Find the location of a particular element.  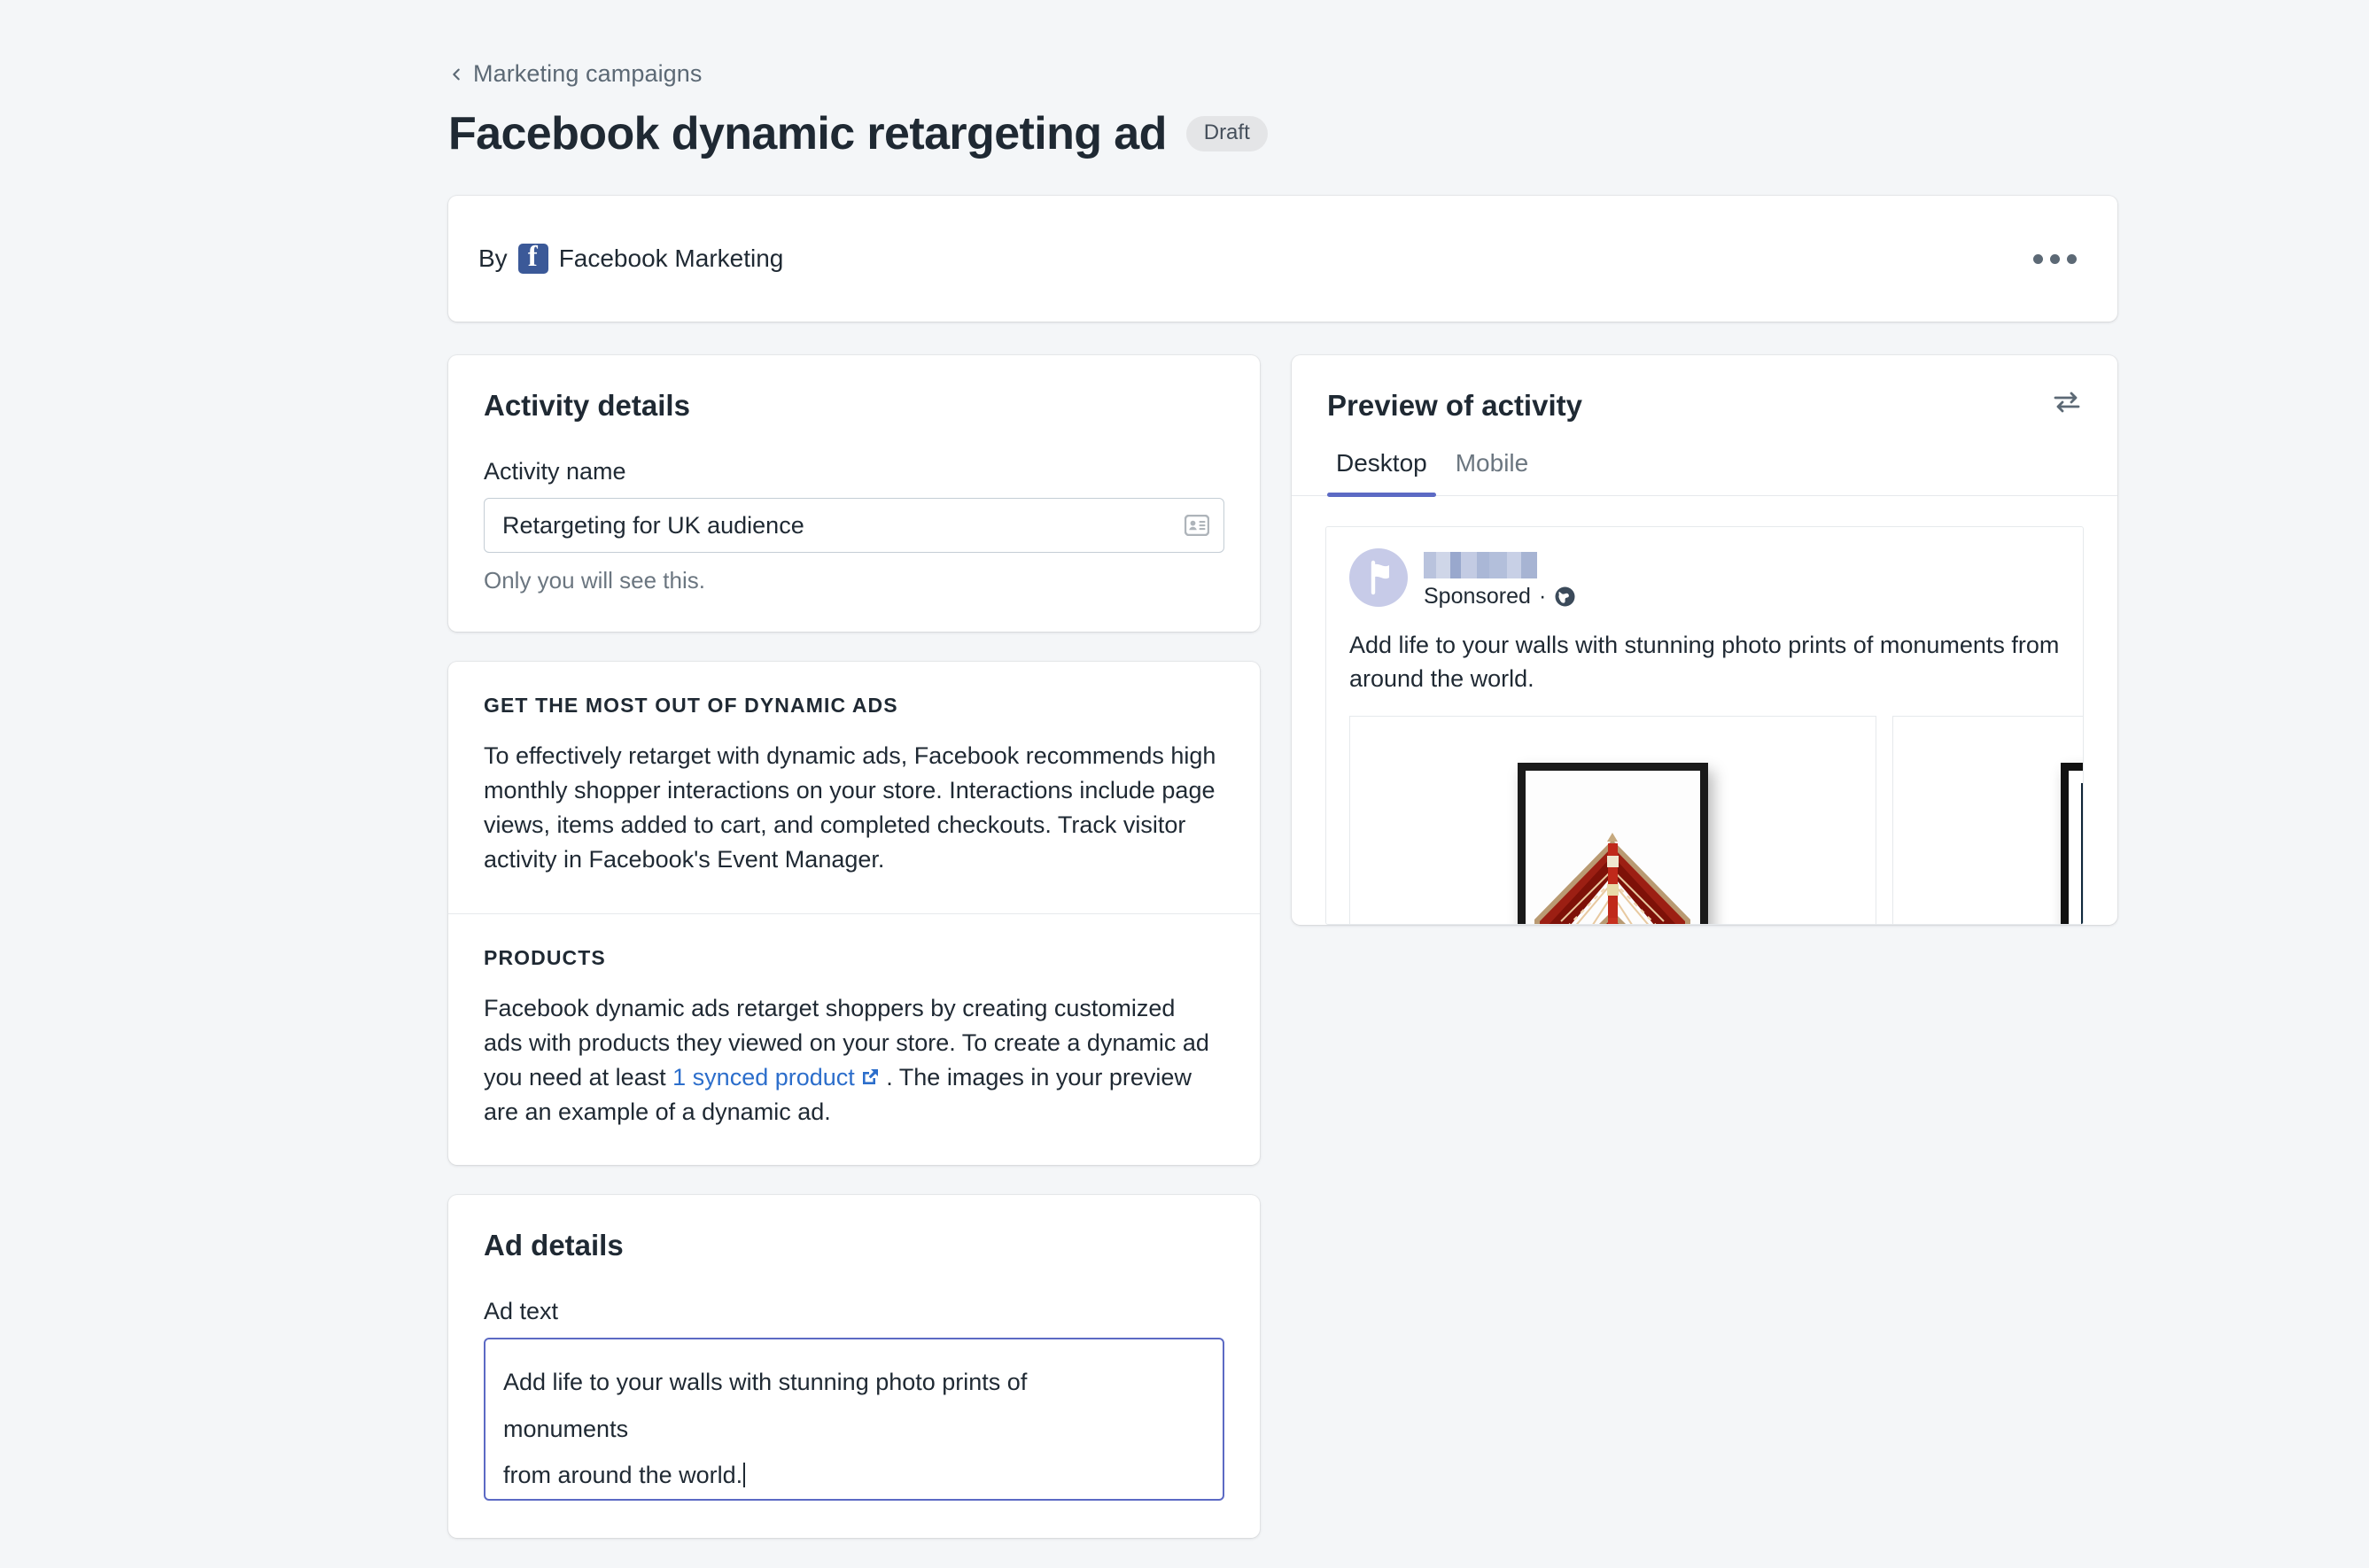

contact-card-icon is located at coordinates (1197, 525).